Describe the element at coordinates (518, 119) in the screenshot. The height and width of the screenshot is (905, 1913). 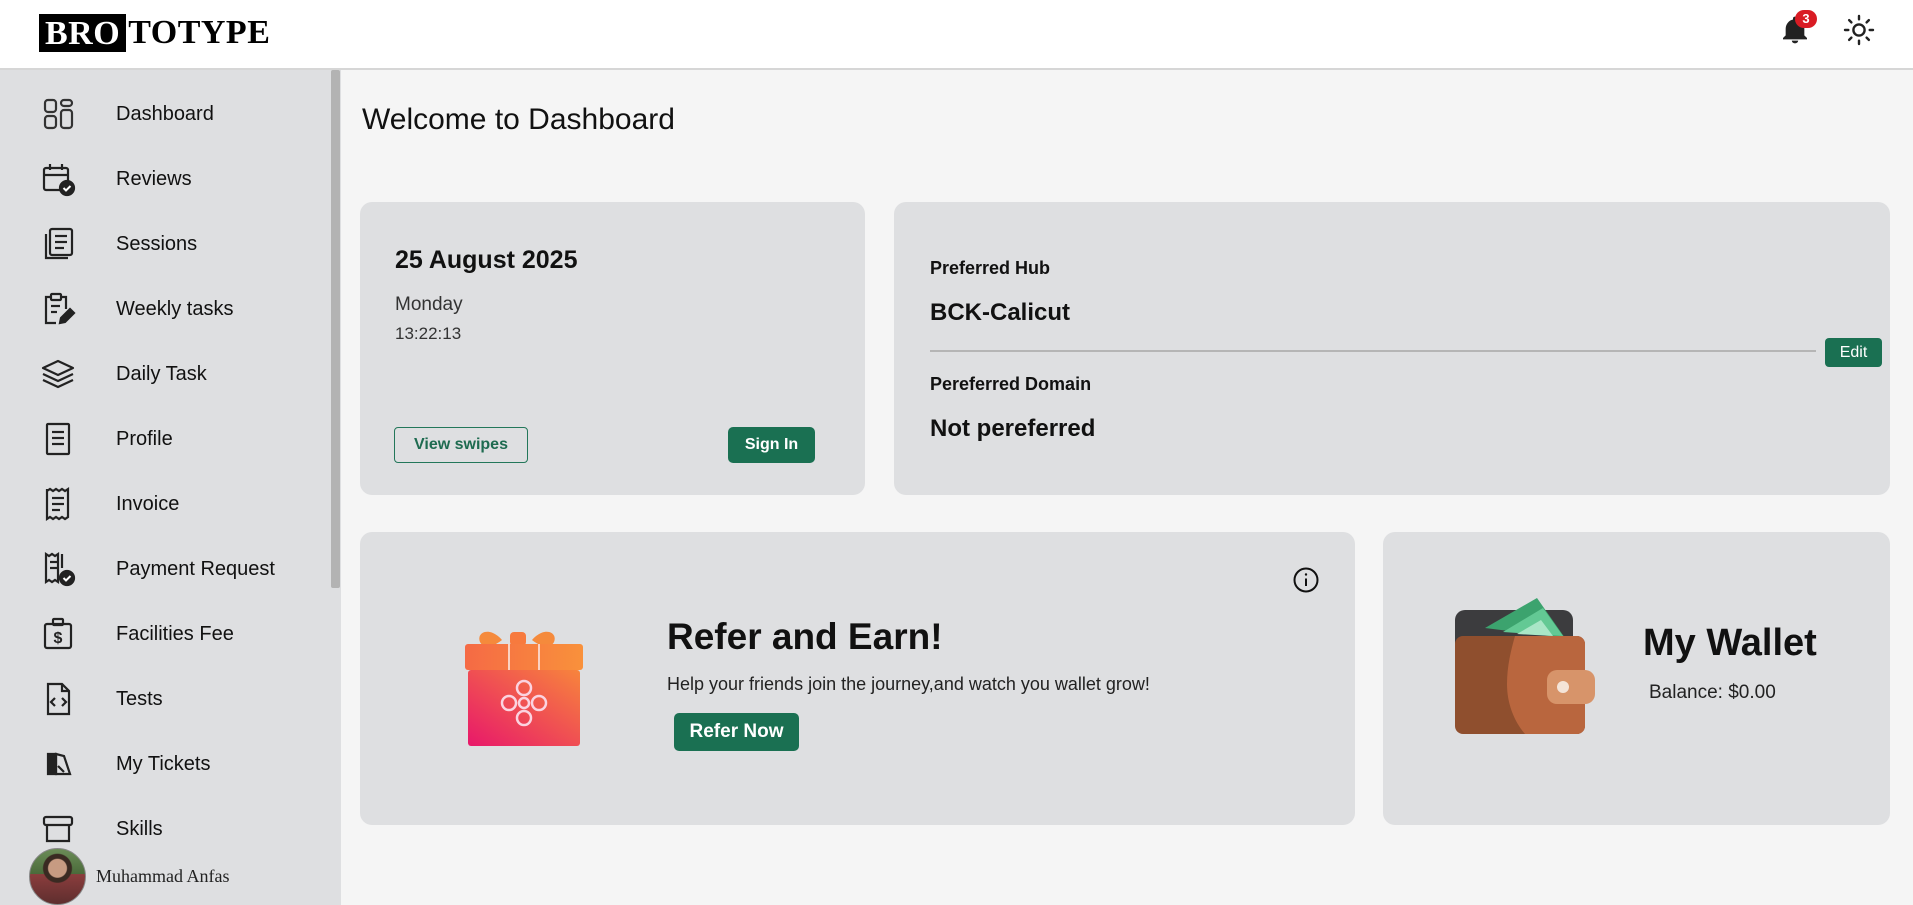
I see `page-title: Welcome to Dashboard` at that location.